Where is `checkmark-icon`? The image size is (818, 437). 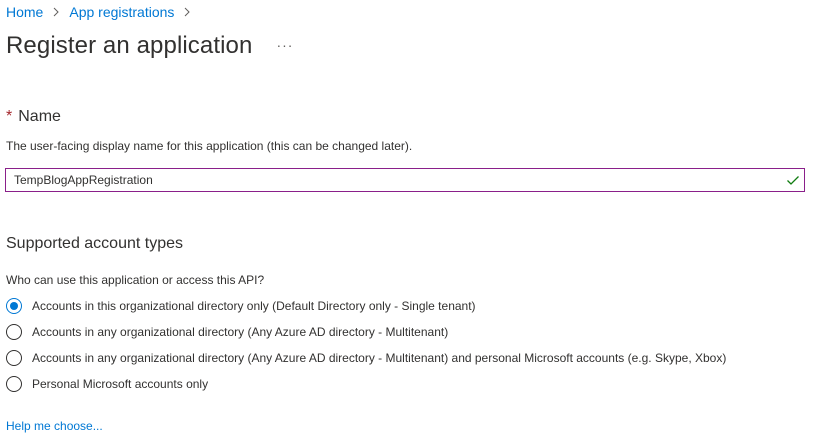
checkmark-icon is located at coordinates (793, 180).